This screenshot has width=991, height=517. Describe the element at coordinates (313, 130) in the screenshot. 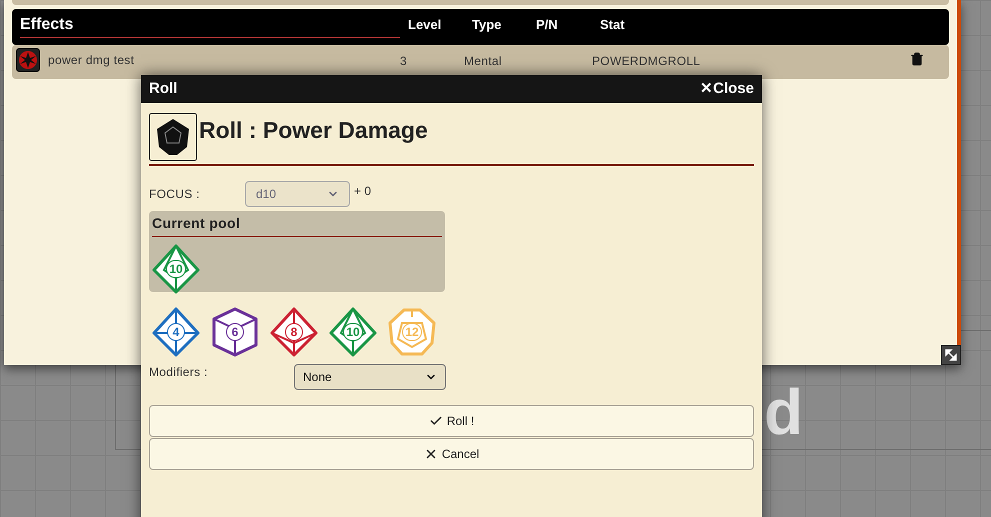

I see `dialog-heading: Roll : Power Damage` at that location.